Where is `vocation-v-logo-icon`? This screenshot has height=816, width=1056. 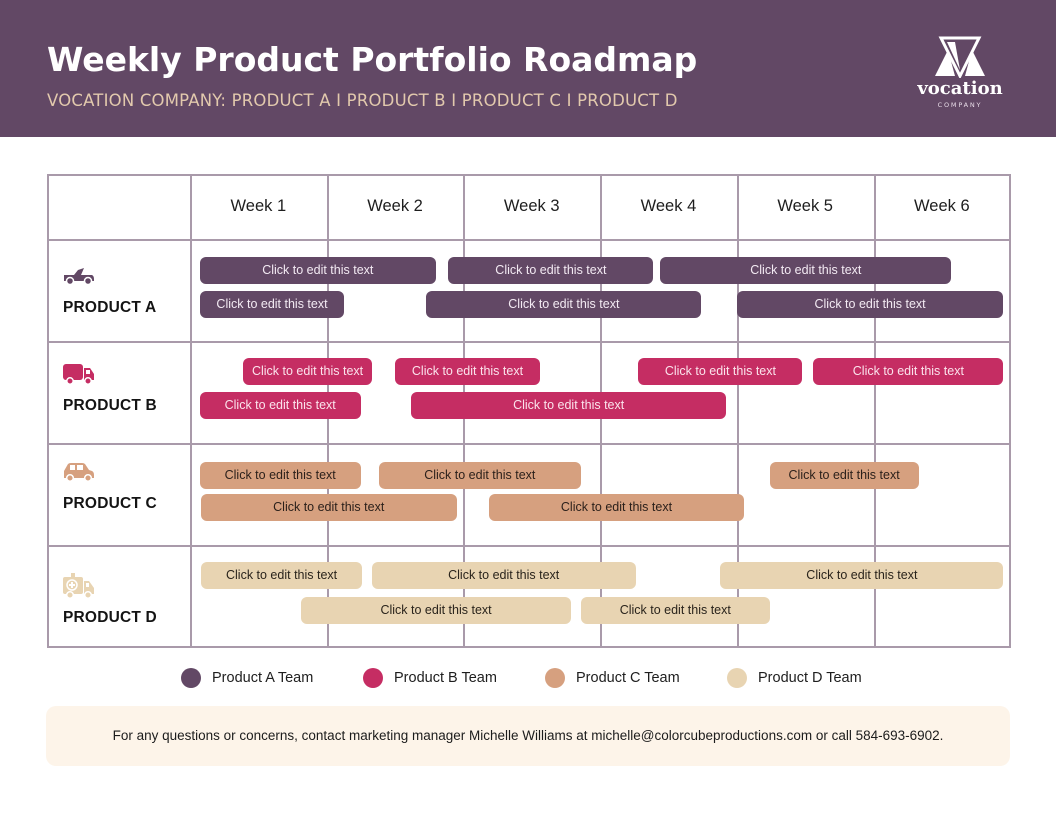 vocation-v-logo-icon is located at coordinates (960, 57).